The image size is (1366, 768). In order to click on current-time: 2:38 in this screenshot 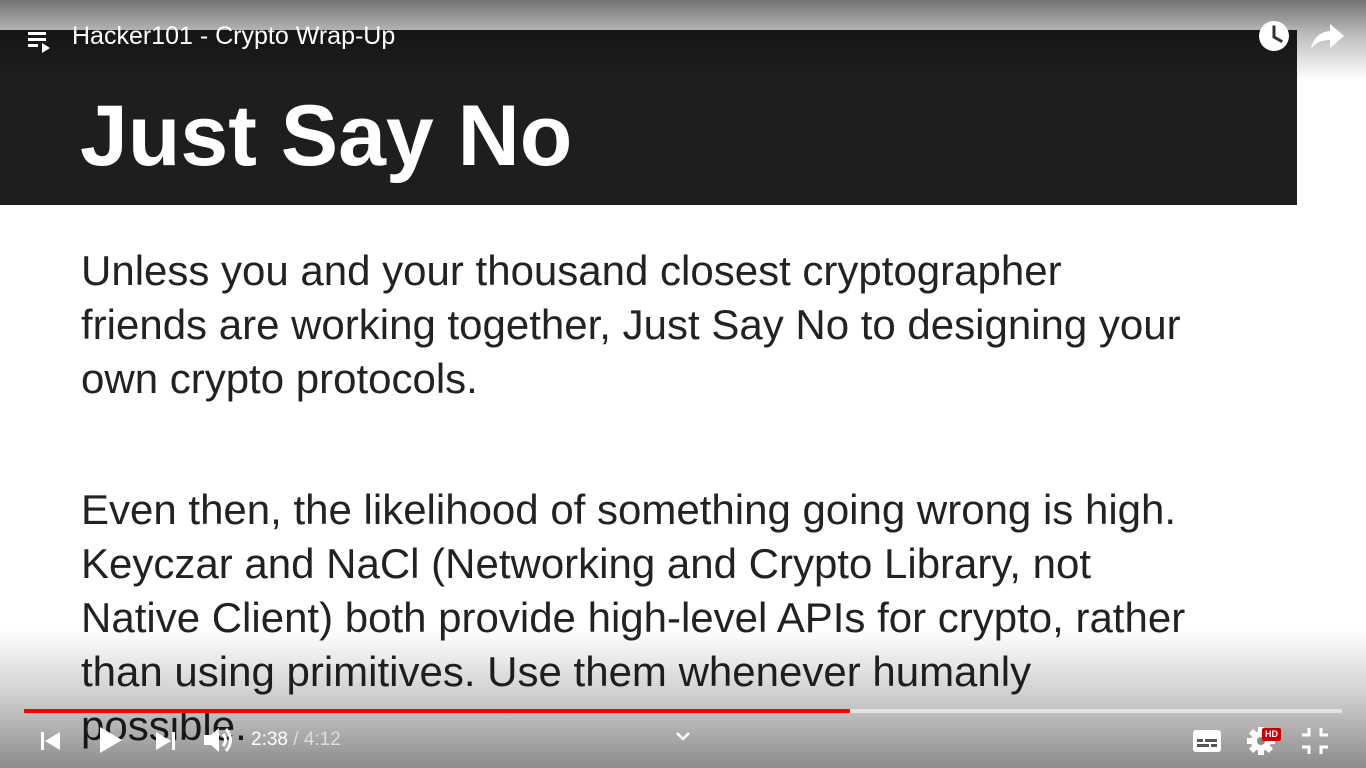, I will do `click(269, 739)`.